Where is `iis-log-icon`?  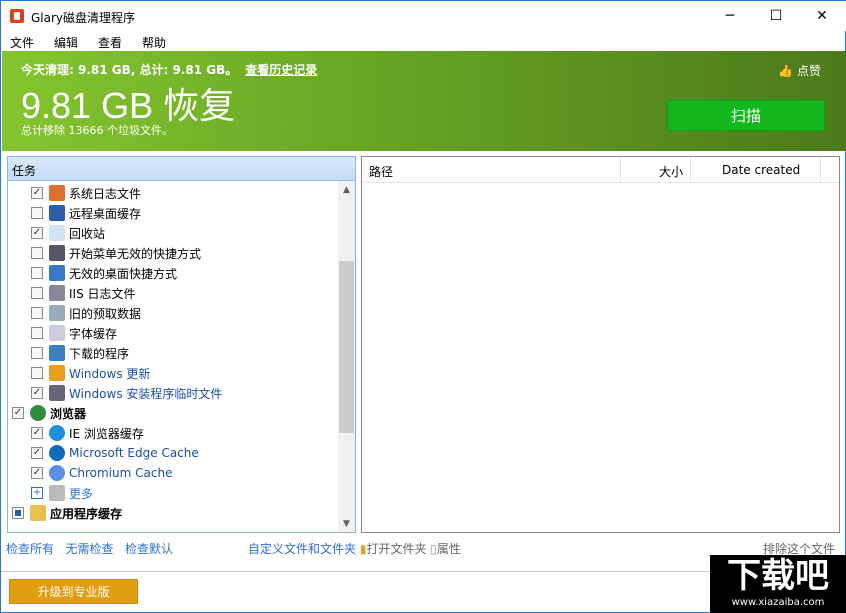
iis-log-icon is located at coordinates (57, 293).